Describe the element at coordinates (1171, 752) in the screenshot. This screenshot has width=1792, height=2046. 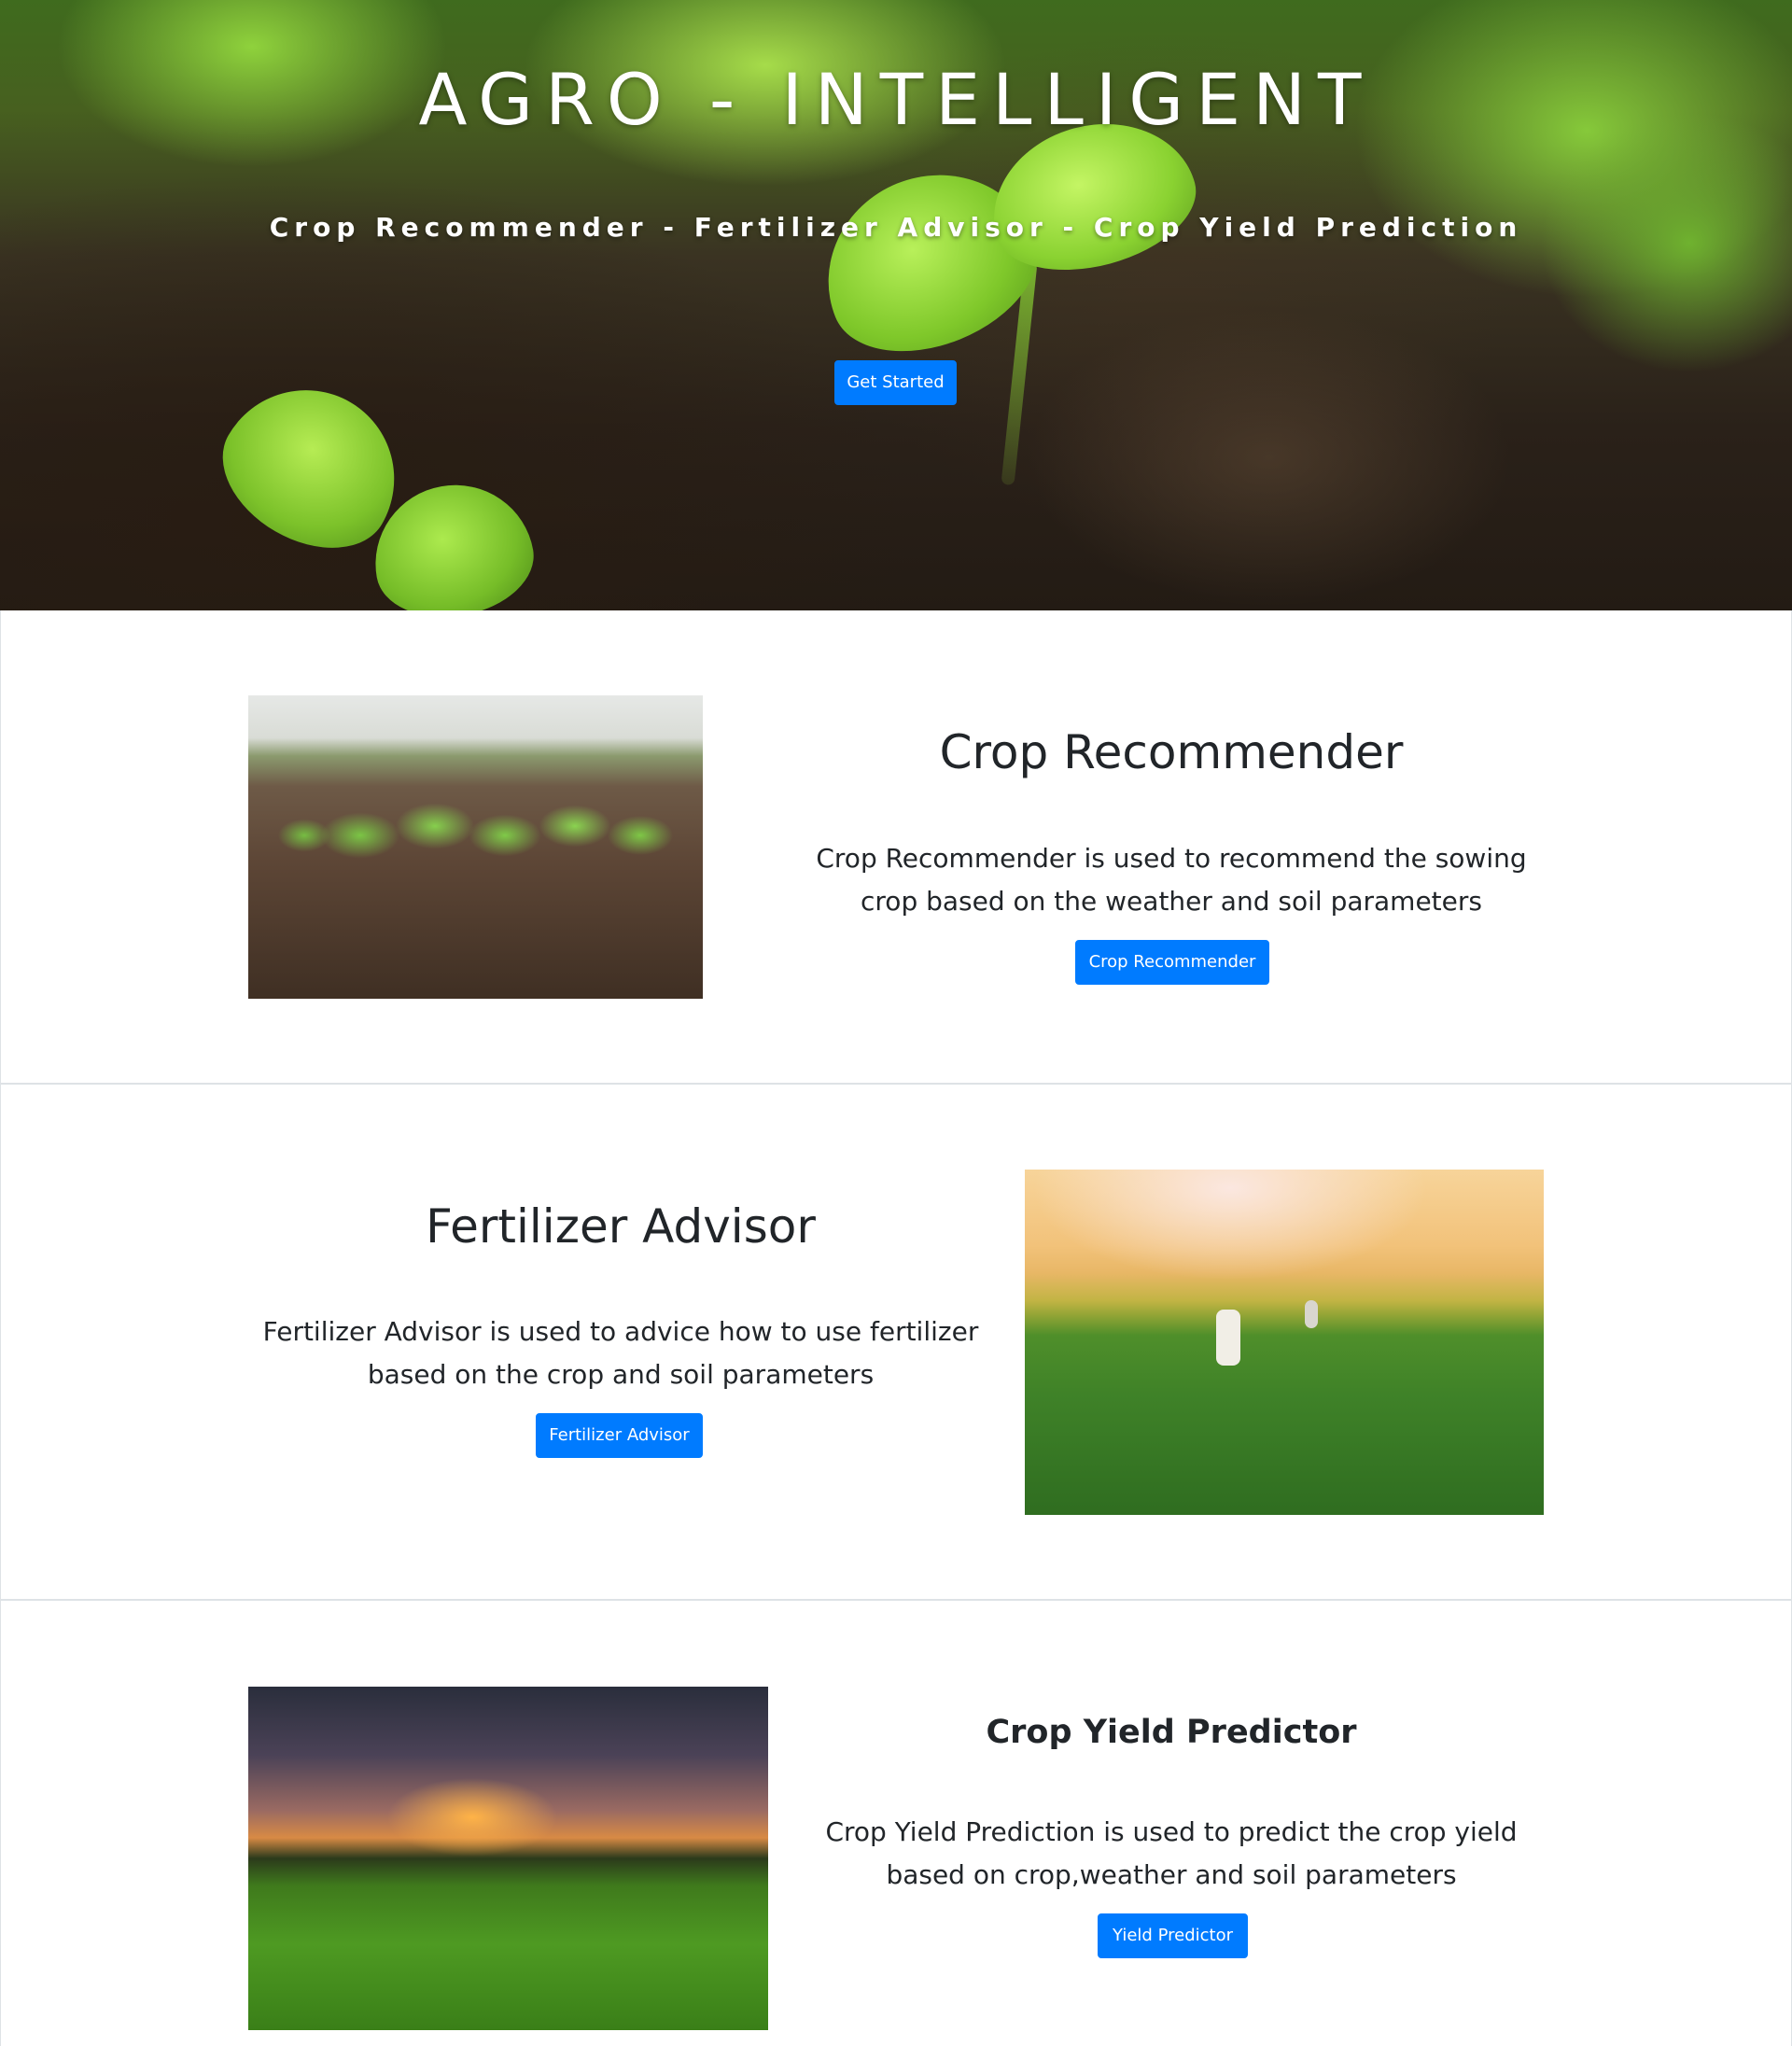
I see `feature-title: Crop Recommender` at that location.